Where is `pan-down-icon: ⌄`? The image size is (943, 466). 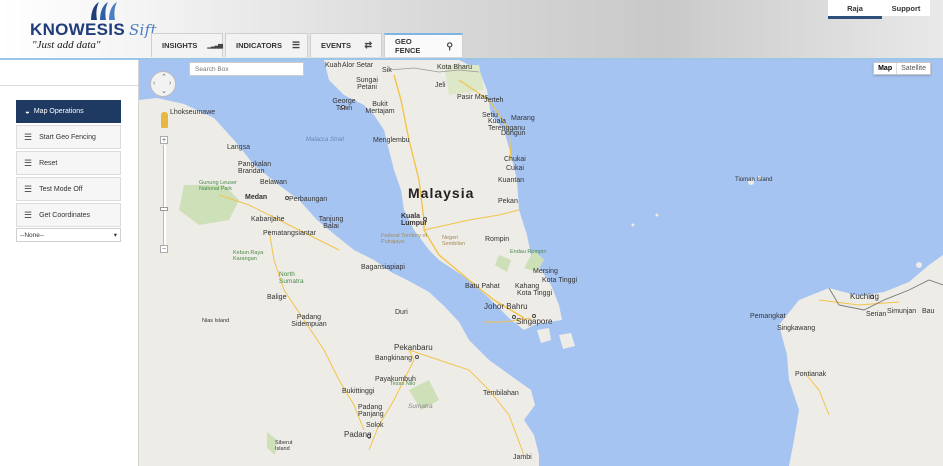 pan-down-icon: ⌄ is located at coordinates (164, 91).